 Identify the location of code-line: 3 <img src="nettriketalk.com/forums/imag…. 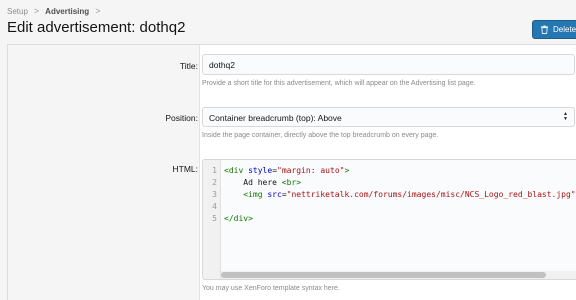
(389, 194).